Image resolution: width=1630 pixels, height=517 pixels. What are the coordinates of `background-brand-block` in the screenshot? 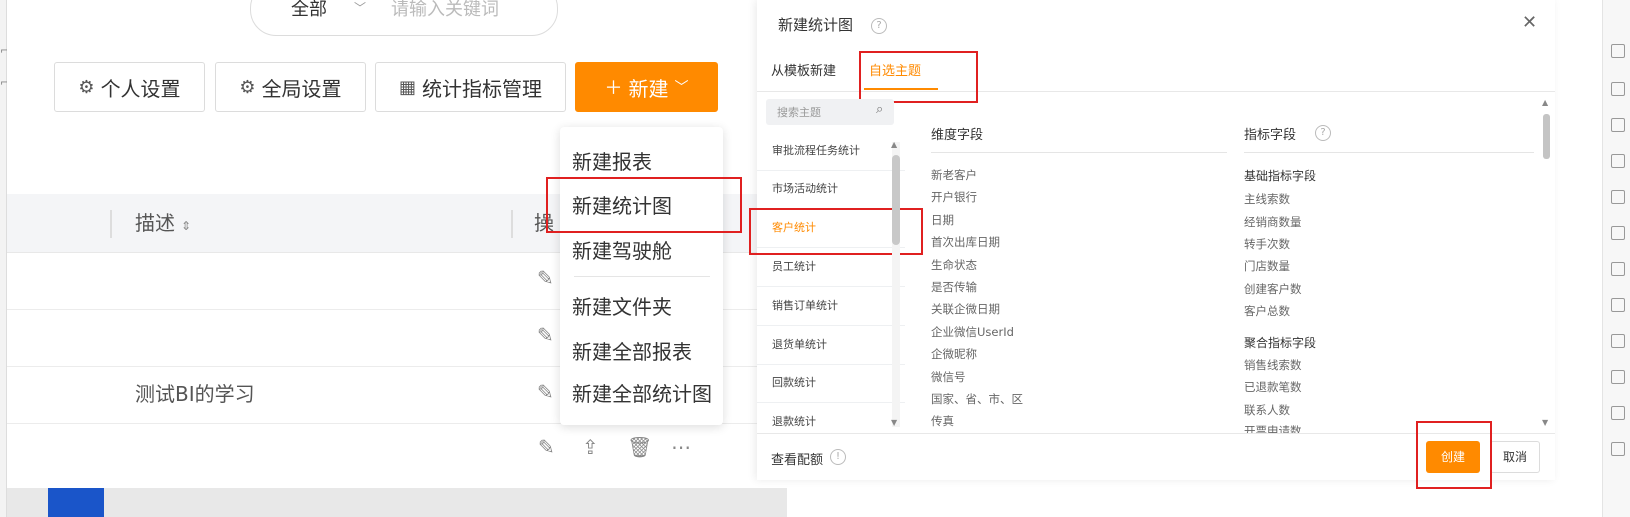 It's located at (76, 502).